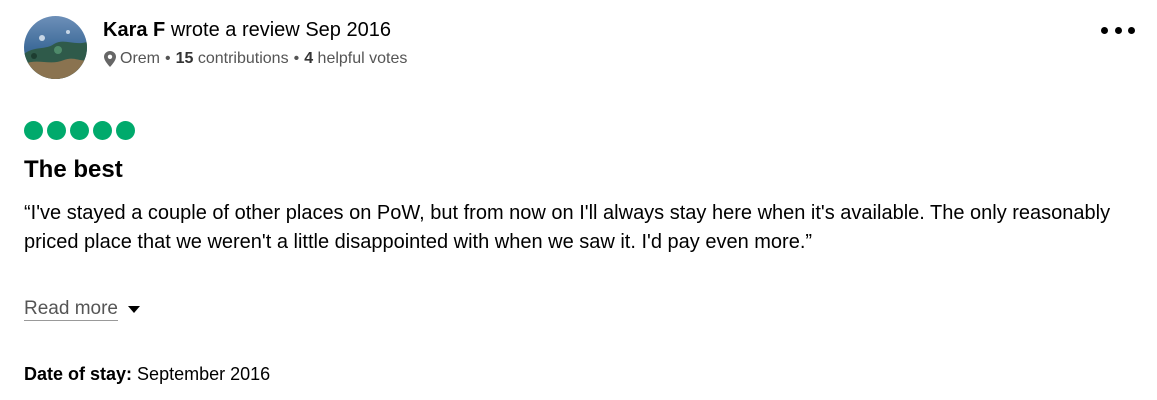 The height and width of the screenshot is (400, 1157). What do you see at coordinates (134, 309) in the screenshot?
I see `caret-down-icon` at bounding box center [134, 309].